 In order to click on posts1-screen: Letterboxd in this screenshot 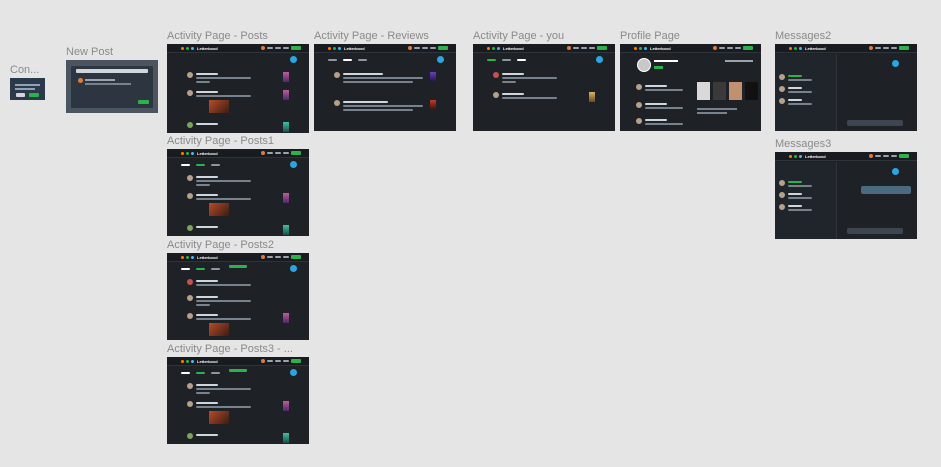, I will do `click(238, 192)`.